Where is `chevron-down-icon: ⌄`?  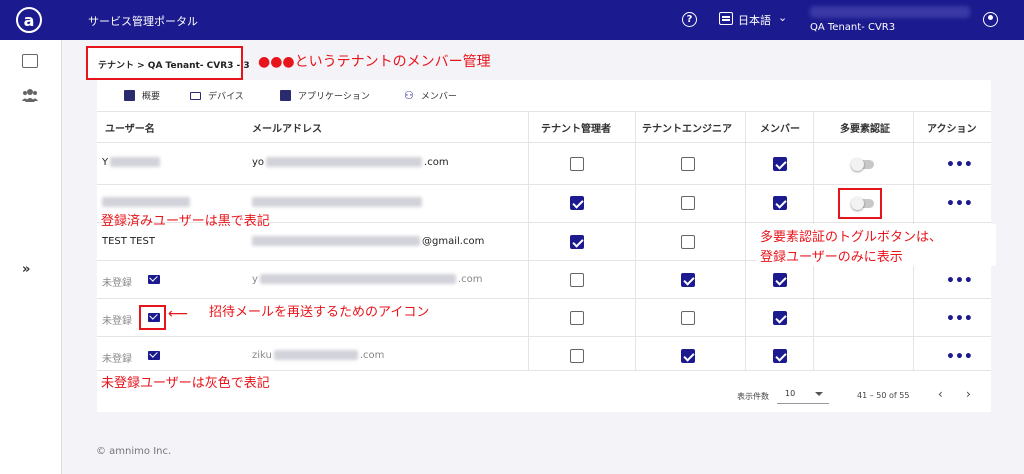 chevron-down-icon: ⌄ is located at coordinates (782, 17).